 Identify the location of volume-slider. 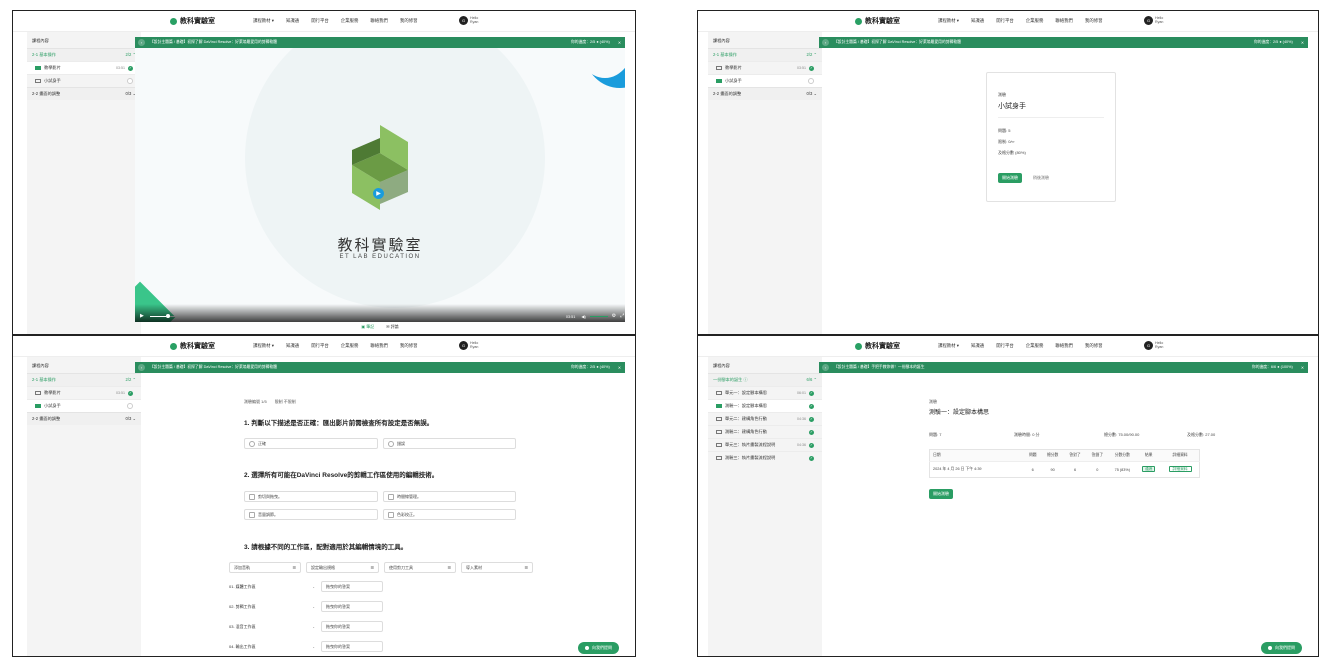
(598, 316).